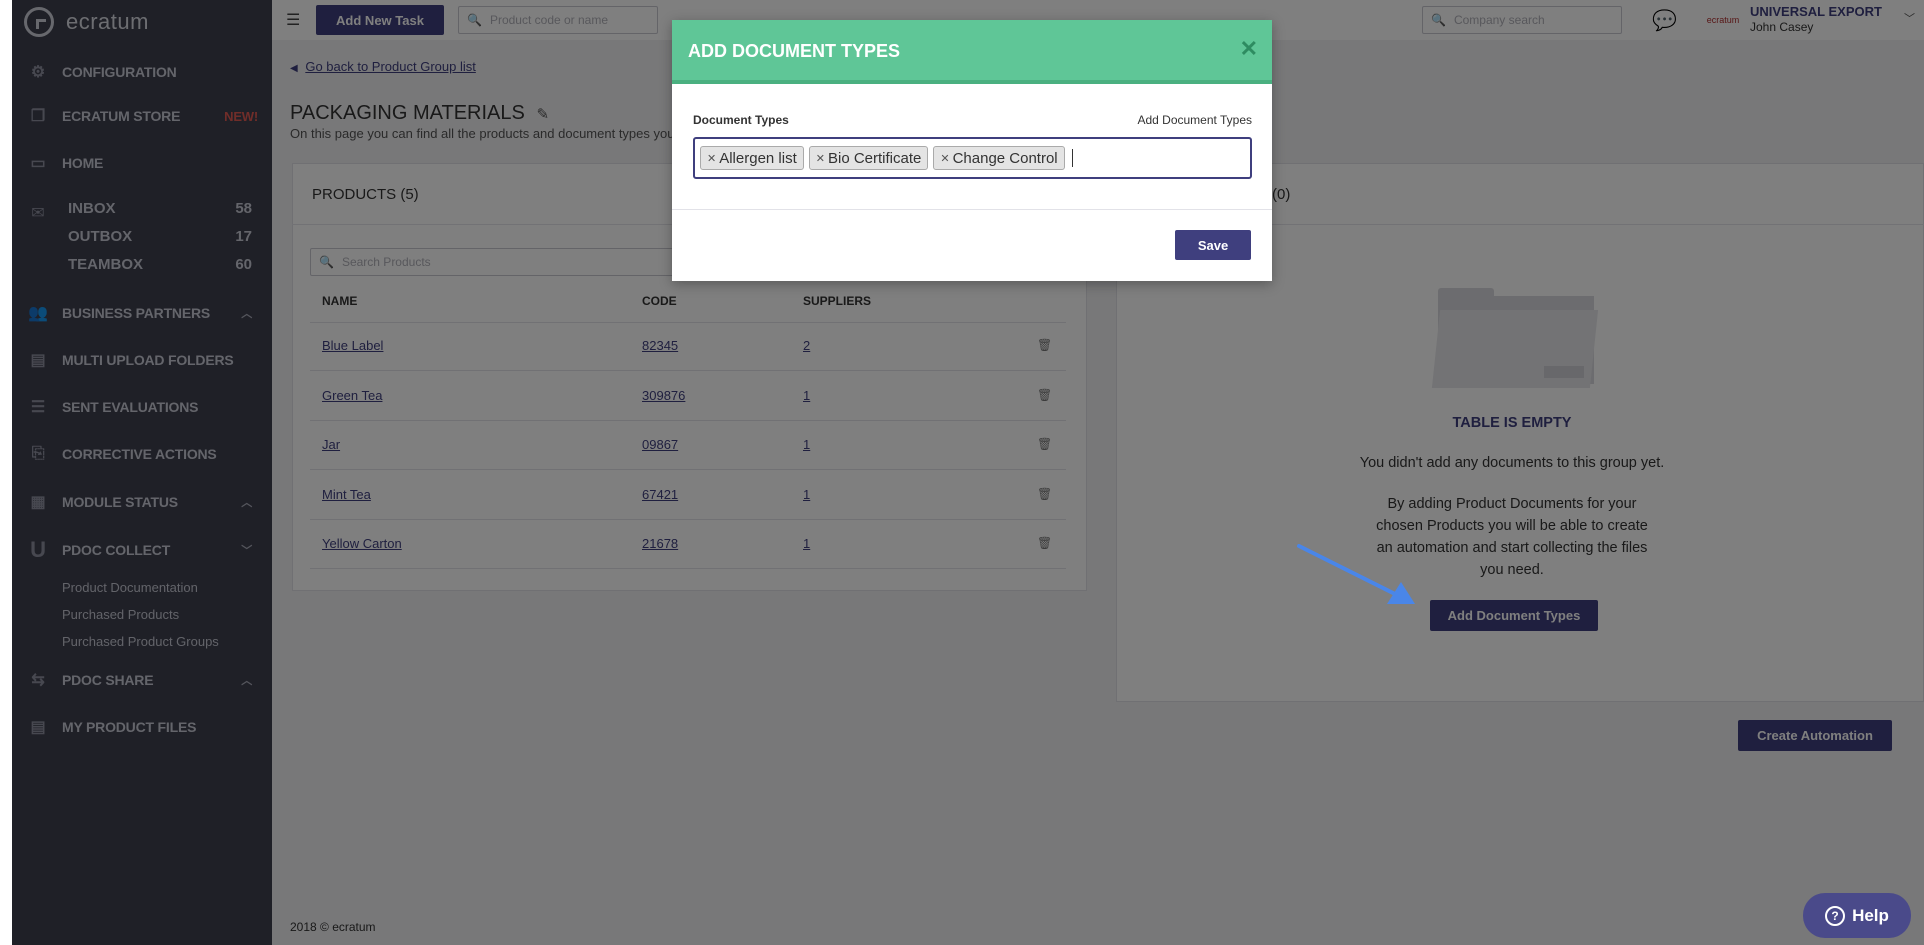 The width and height of the screenshot is (1924, 945). I want to click on tag-label: Change Control, so click(1005, 158).